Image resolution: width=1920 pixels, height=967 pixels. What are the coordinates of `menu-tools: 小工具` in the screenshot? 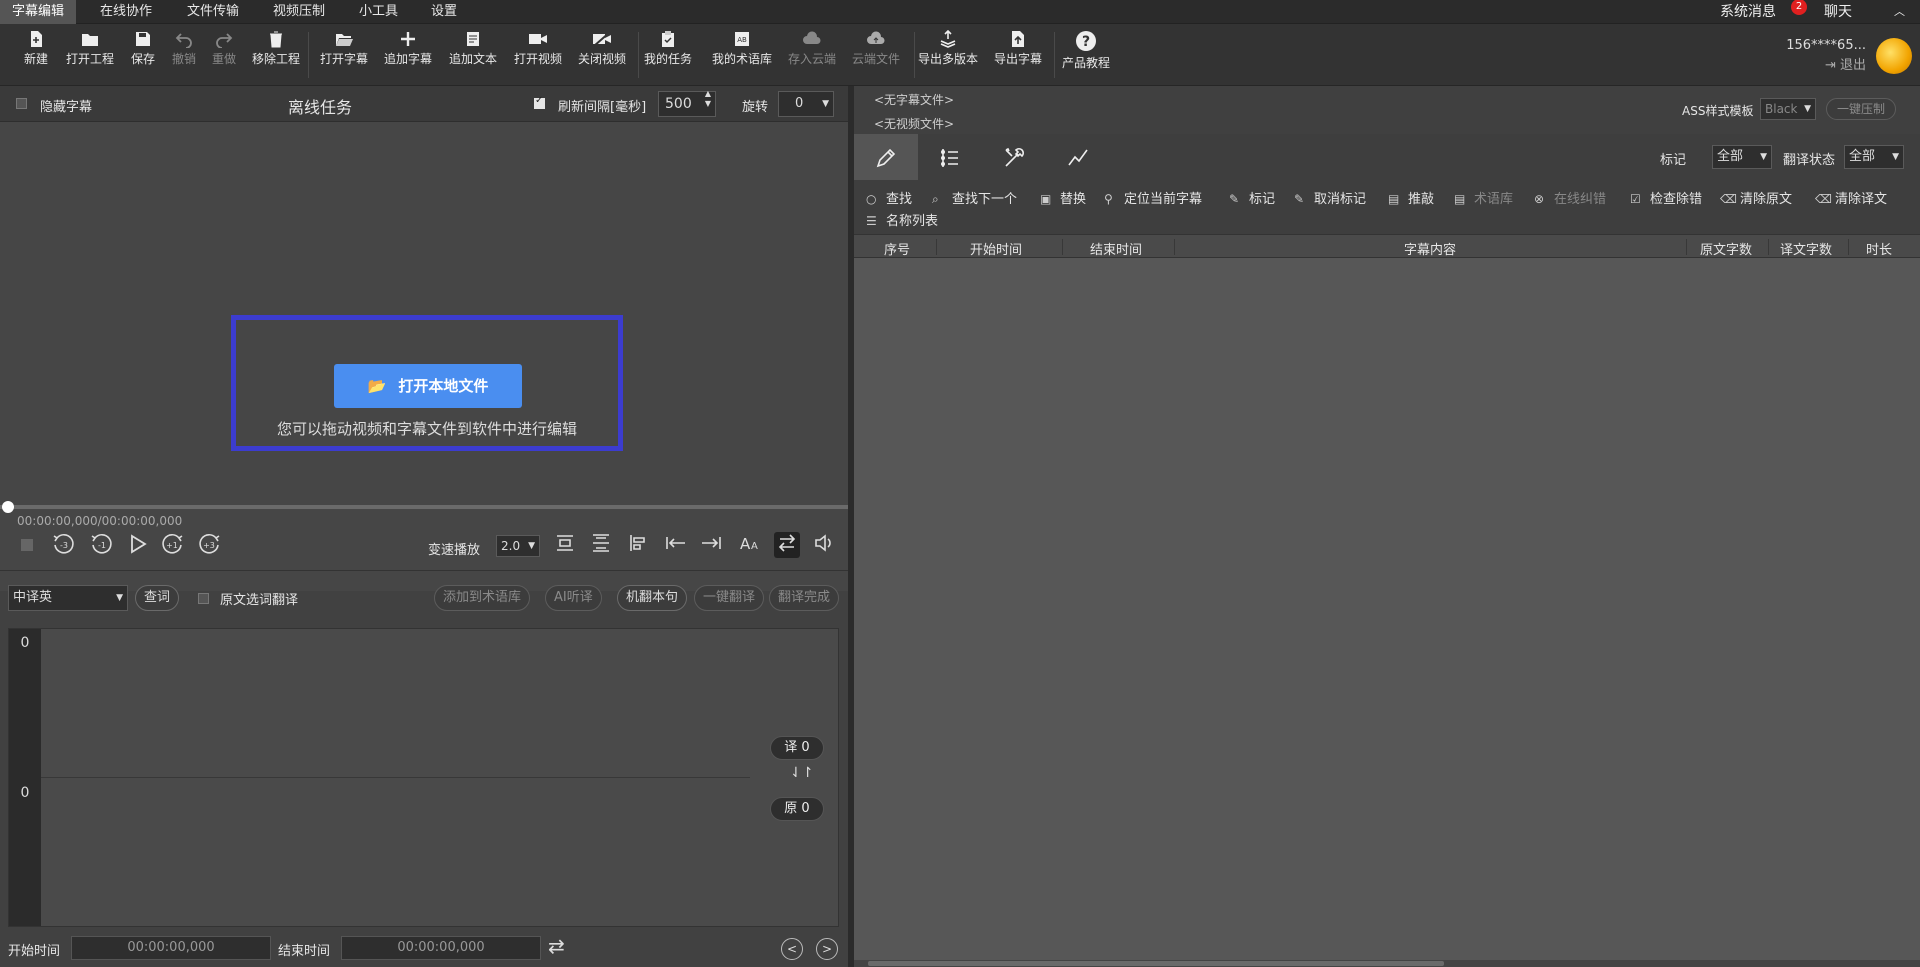 It's located at (378, 12).